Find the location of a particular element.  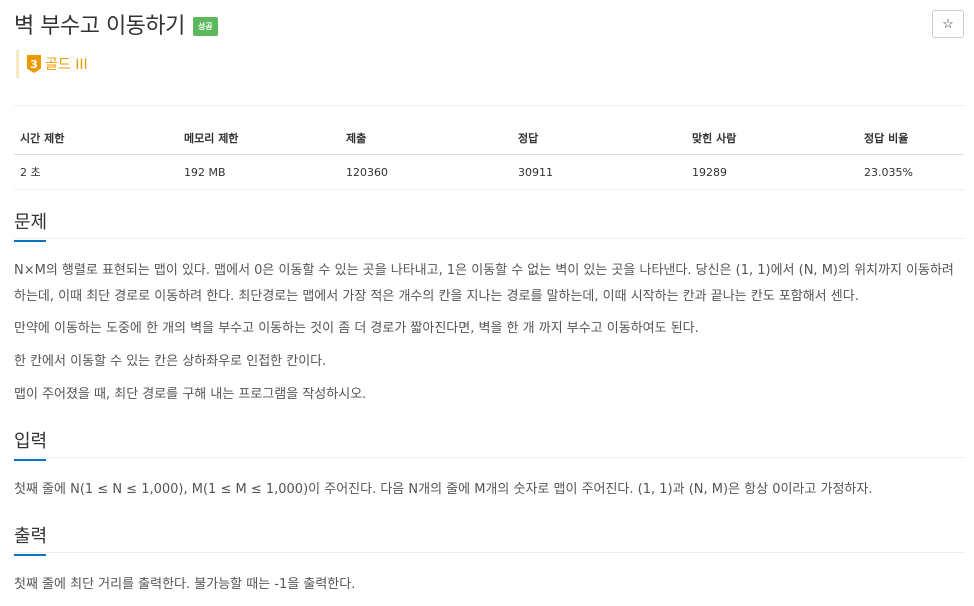

title-row: 벽 부수고 이동하기 성공 is located at coordinates (116, 24).